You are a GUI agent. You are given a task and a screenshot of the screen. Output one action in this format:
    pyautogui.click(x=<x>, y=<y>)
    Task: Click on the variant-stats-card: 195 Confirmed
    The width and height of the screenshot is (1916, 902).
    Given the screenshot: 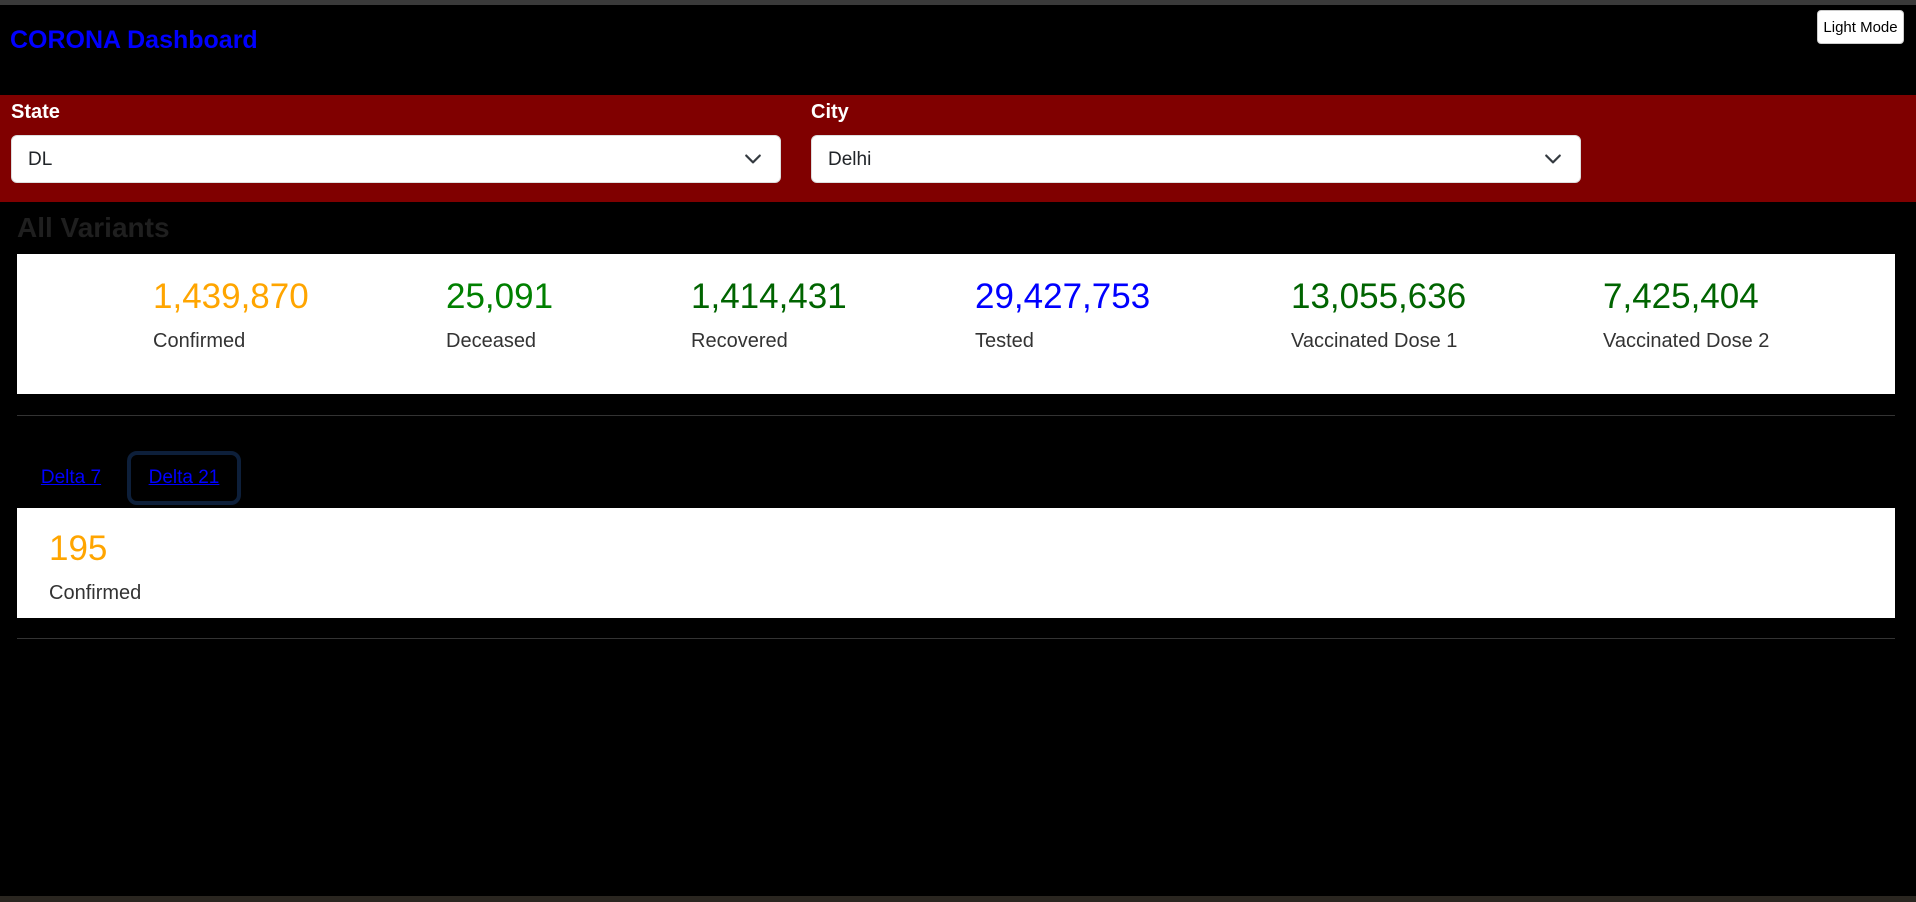 What is the action you would take?
    pyautogui.click(x=956, y=563)
    